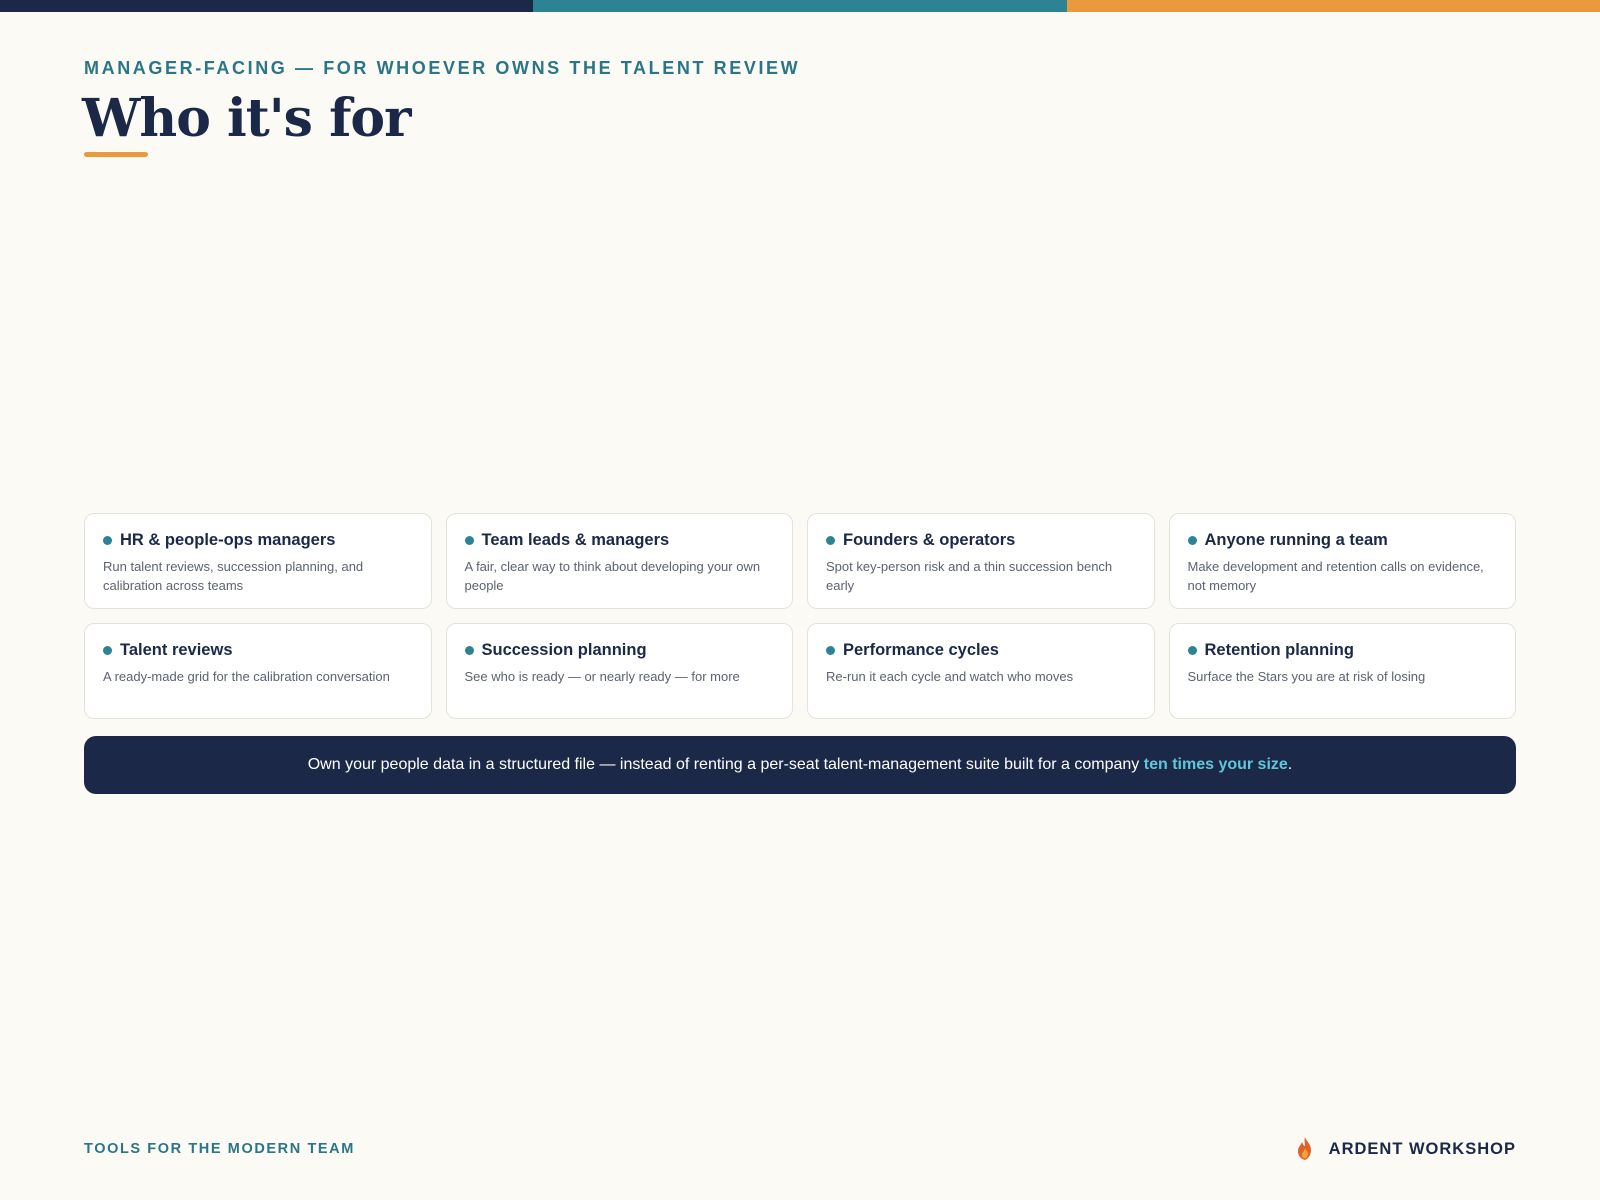 The image size is (1600, 1200). I want to click on top-color-bar, so click(800, 6).